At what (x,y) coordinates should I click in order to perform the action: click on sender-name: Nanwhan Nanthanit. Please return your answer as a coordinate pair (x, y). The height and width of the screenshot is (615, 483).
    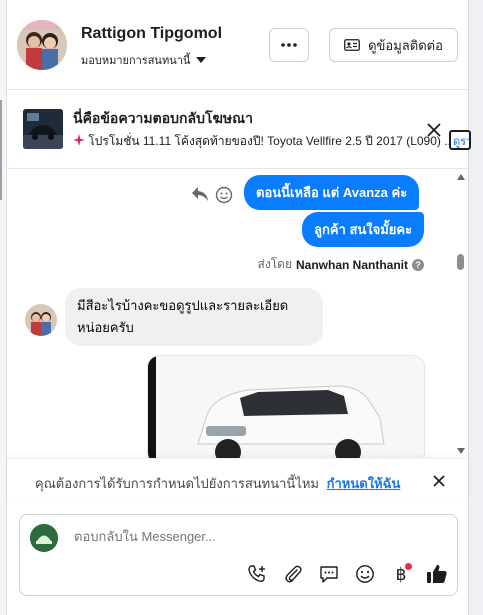
    Looking at the image, I should click on (352, 265).